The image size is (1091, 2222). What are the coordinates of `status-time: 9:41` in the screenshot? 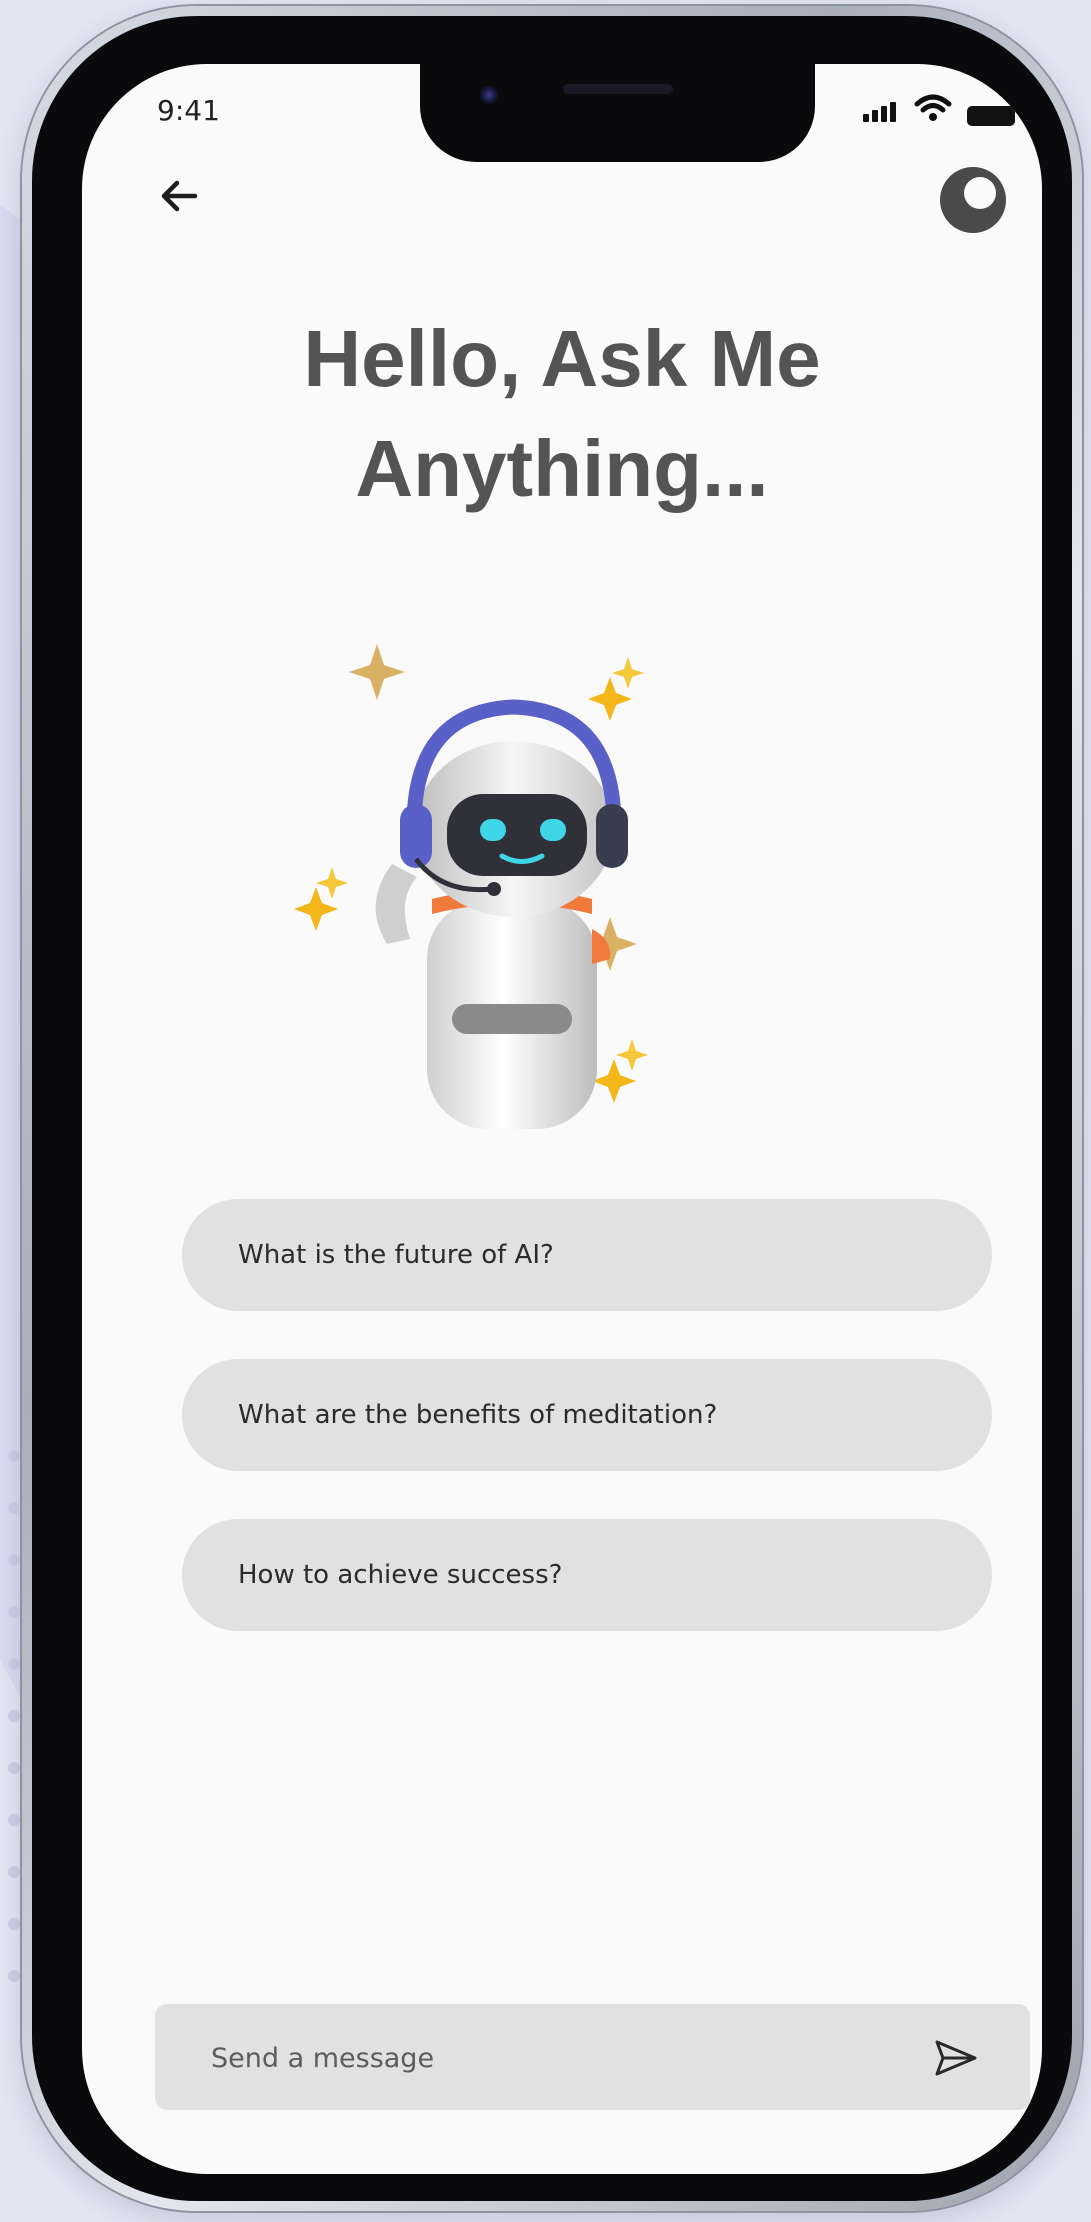 It's located at (188, 110).